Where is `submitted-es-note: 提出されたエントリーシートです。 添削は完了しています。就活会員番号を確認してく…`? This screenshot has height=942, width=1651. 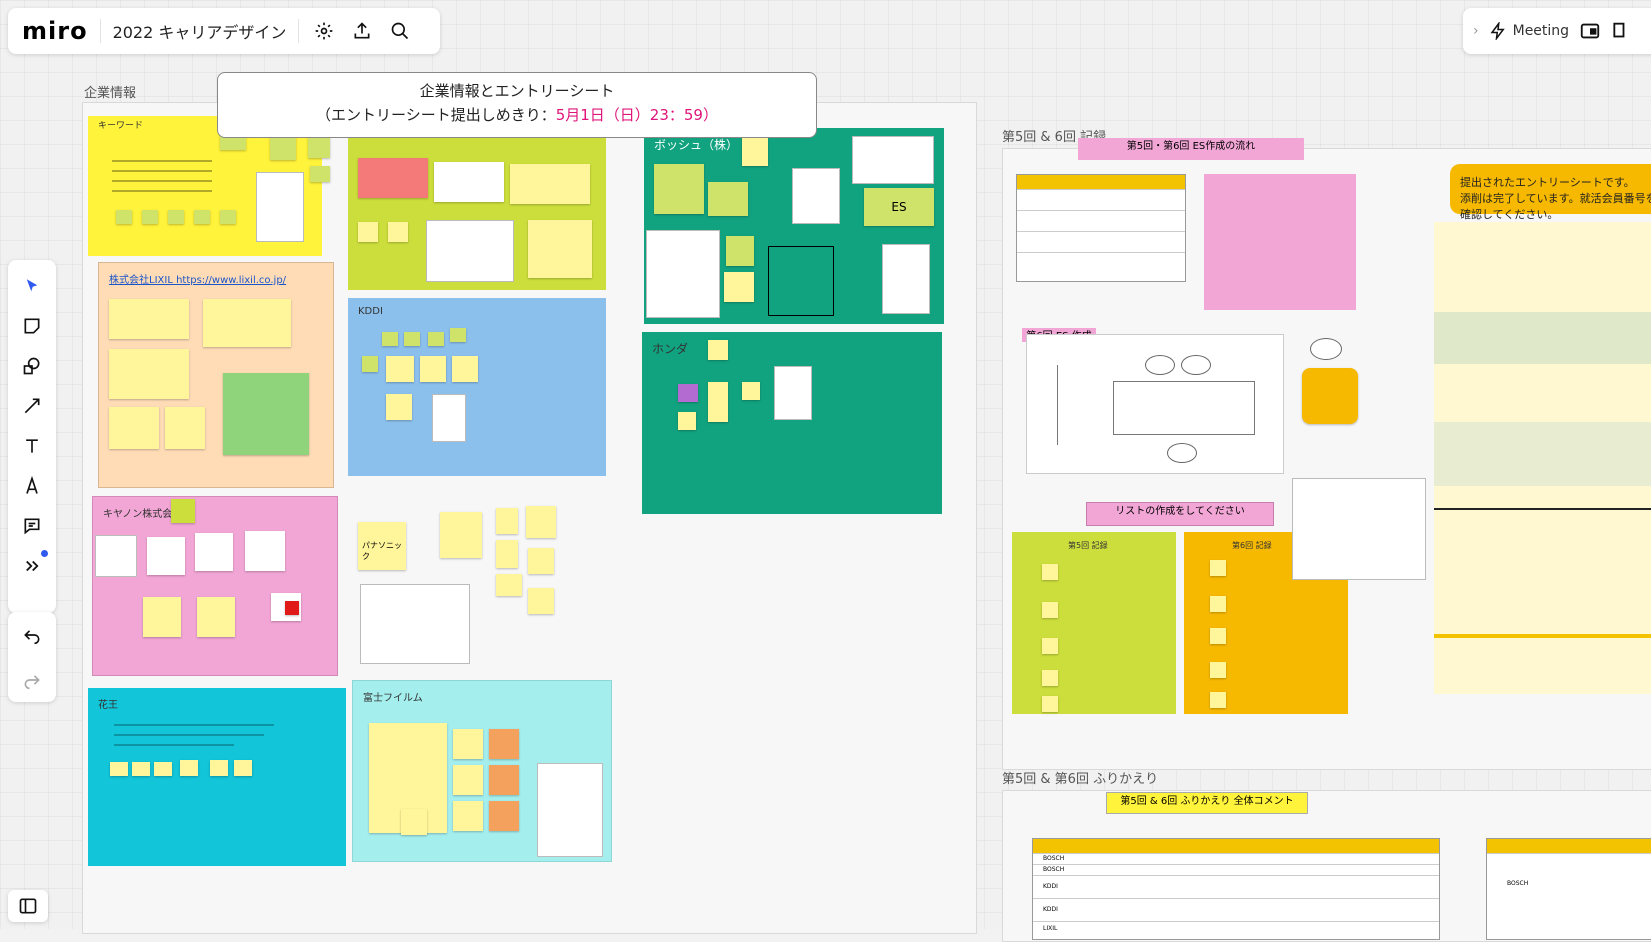
submitted-es-note: 提出されたエントリーシートです。 添削は完了しています。就活会員番号を確認してく… is located at coordinates (1550, 192).